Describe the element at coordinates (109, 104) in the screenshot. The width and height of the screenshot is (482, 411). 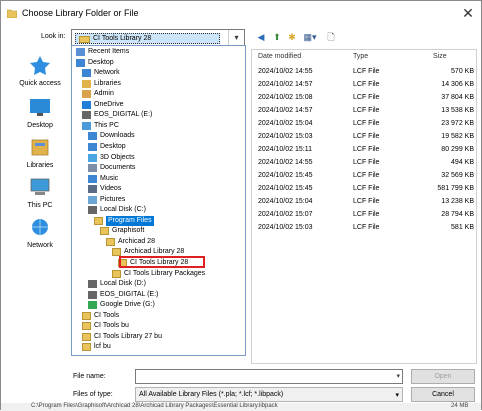
I see `dropdown-item-label: OneDrive` at that location.